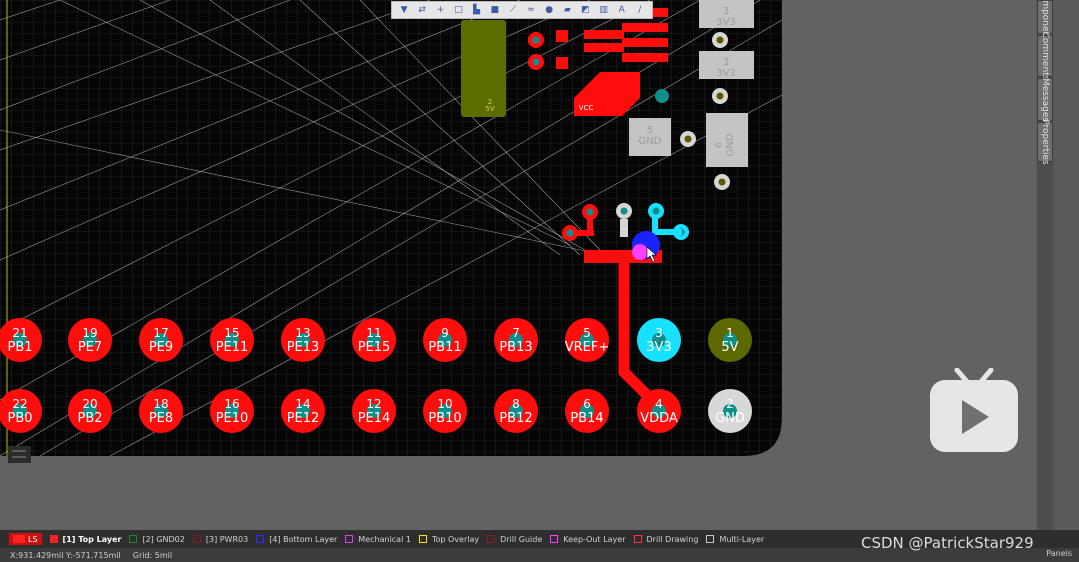  I want to click on header-pad: 19PE7, so click(90, 340).